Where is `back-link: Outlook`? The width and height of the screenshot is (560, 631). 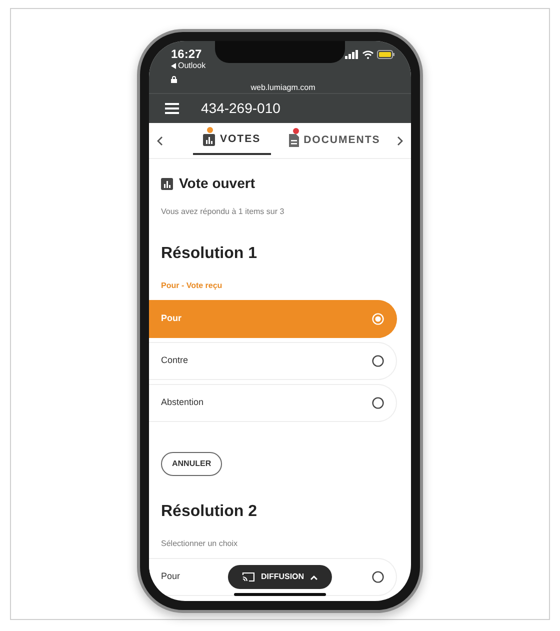 back-link: Outlook is located at coordinates (188, 66).